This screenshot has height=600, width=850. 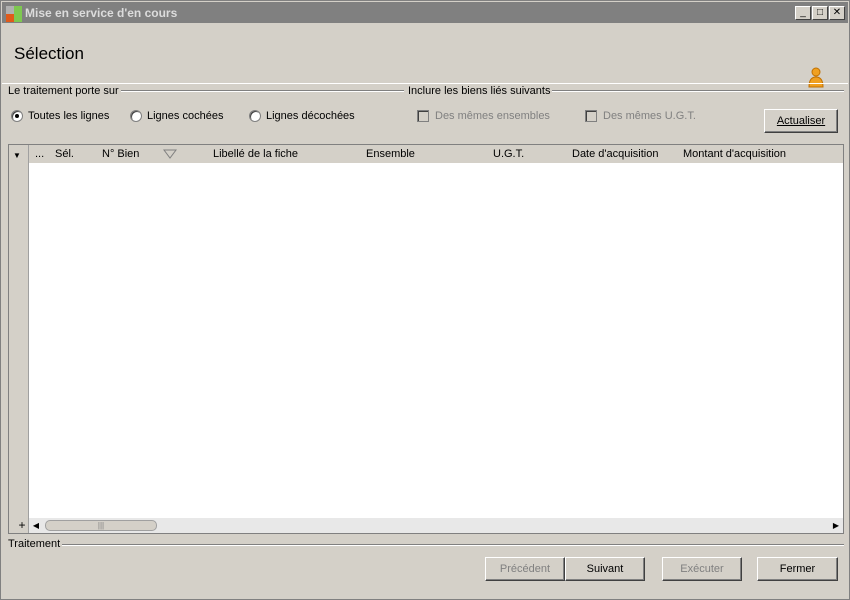 I want to click on checkbox-label: Des mêmes ensembles, so click(x=492, y=116).